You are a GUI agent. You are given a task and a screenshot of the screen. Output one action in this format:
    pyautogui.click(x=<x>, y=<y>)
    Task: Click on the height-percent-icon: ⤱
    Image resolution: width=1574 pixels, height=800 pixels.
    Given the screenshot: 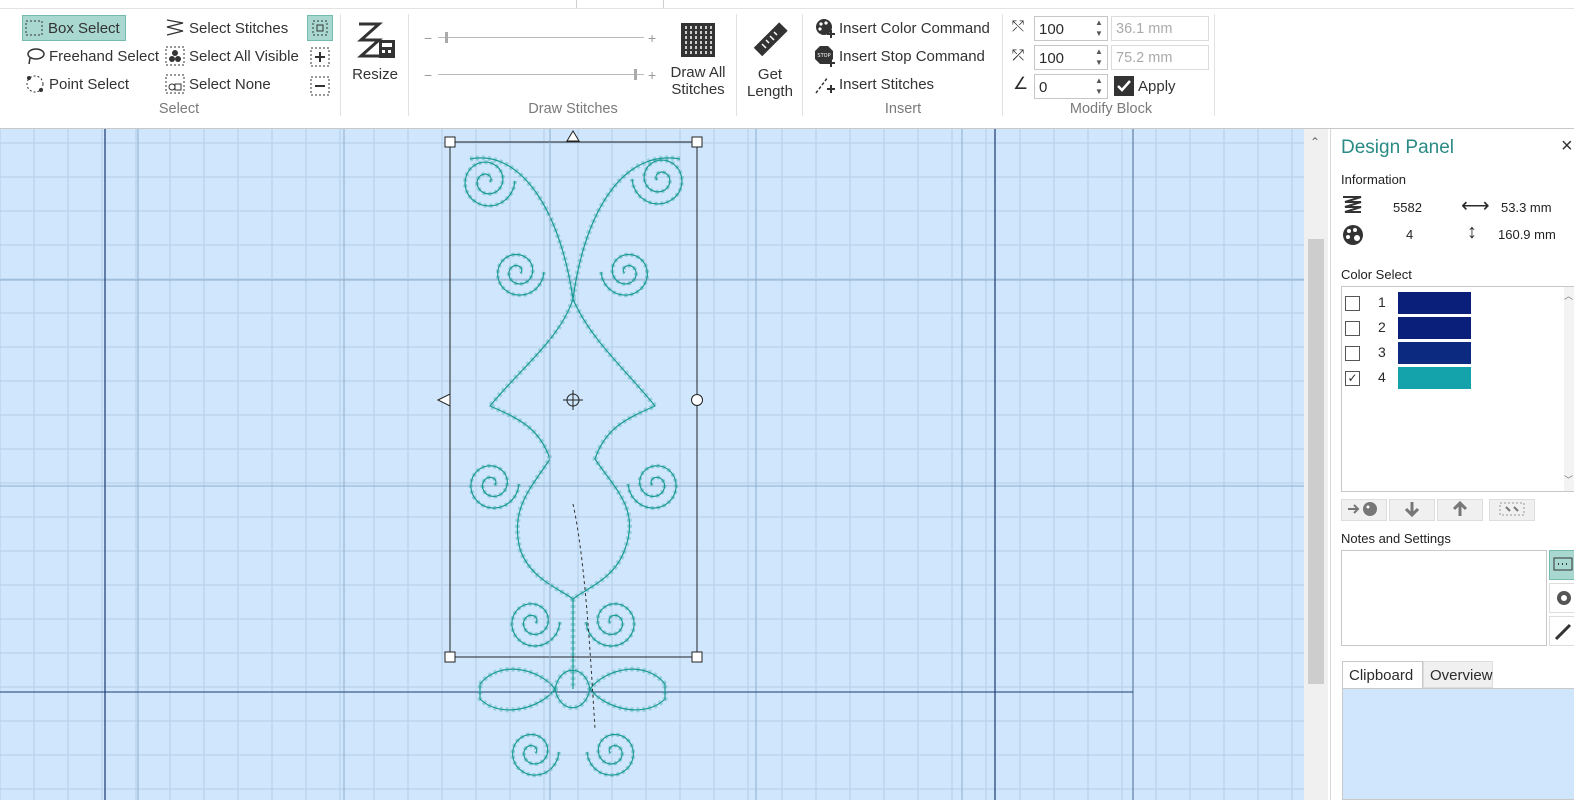 What is the action you would take?
    pyautogui.click(x=1018, y=55)
    